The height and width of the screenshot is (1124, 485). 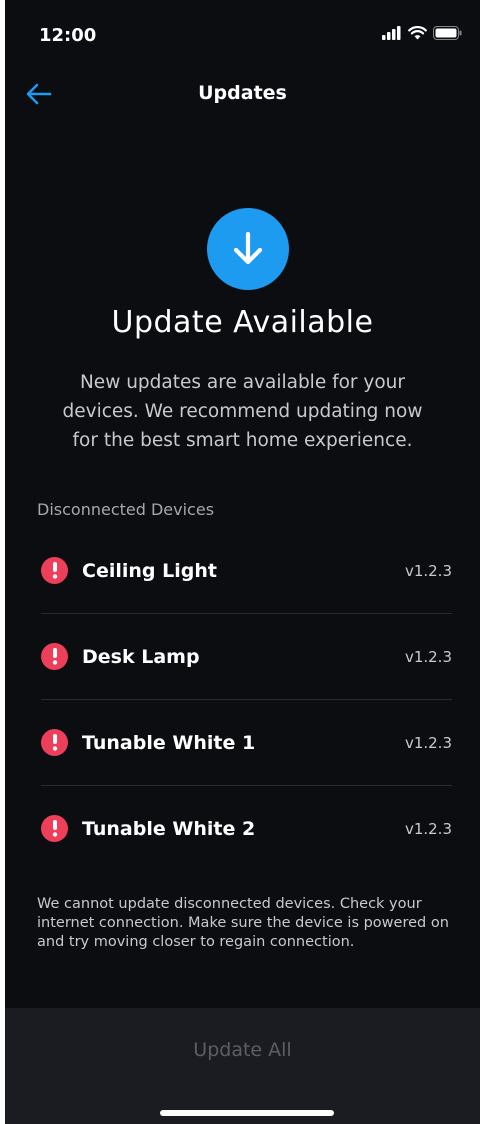 I want to click on download-arrow-icon, so click(x=248, y=248).